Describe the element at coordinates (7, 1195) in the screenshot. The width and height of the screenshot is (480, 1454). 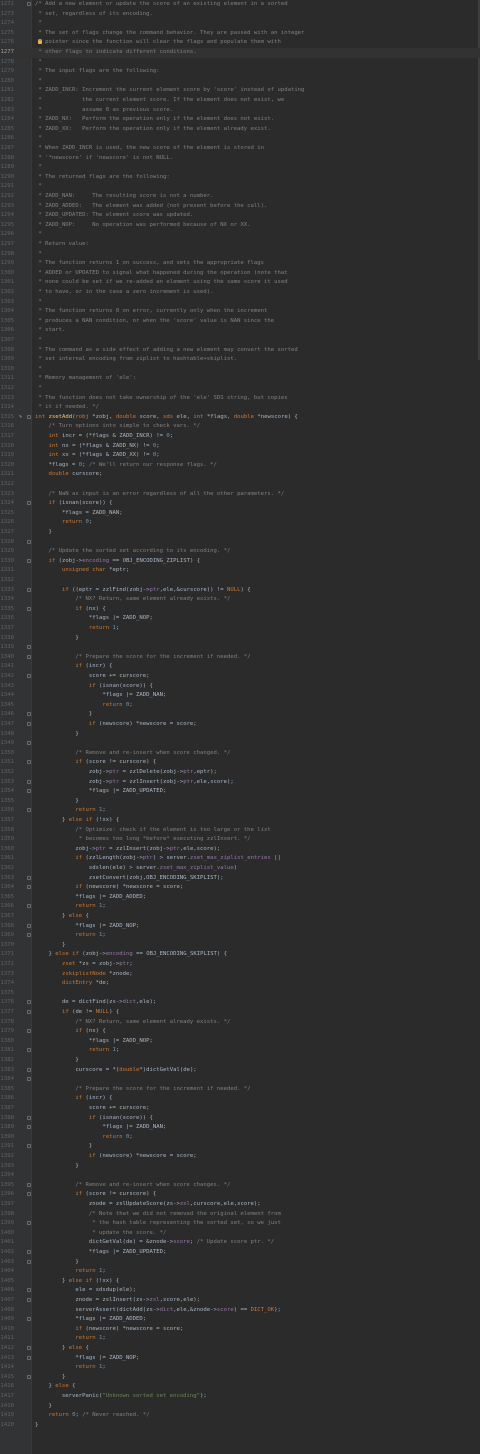
I see `line-number: 1396` at that location.